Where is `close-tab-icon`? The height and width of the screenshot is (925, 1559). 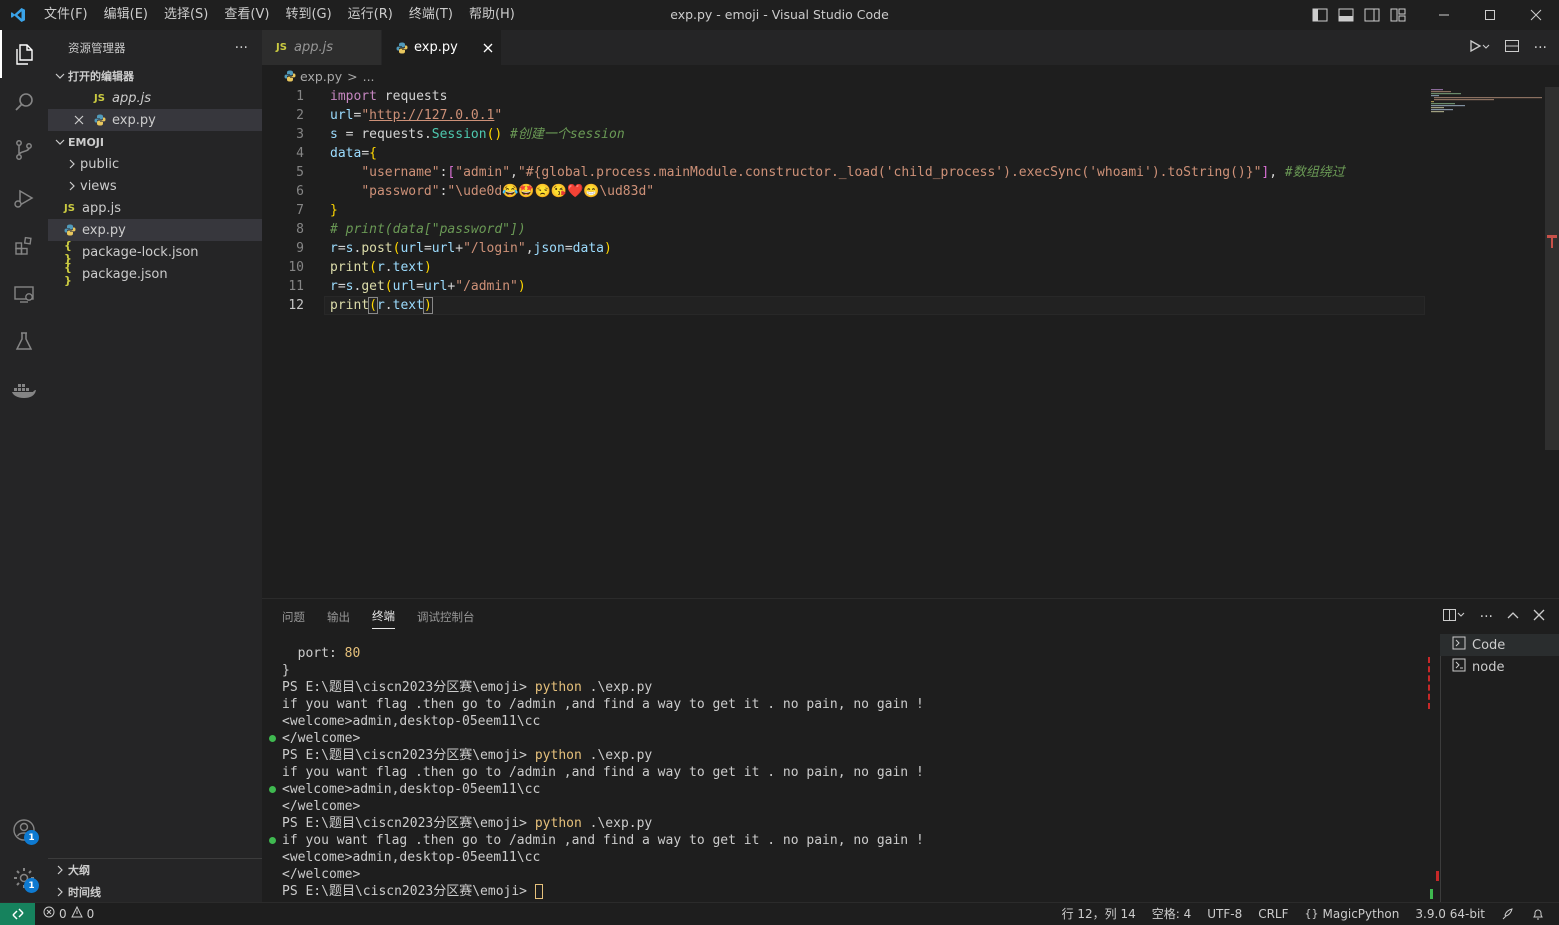 close-tab-icon is located at coordinates (488, 49).